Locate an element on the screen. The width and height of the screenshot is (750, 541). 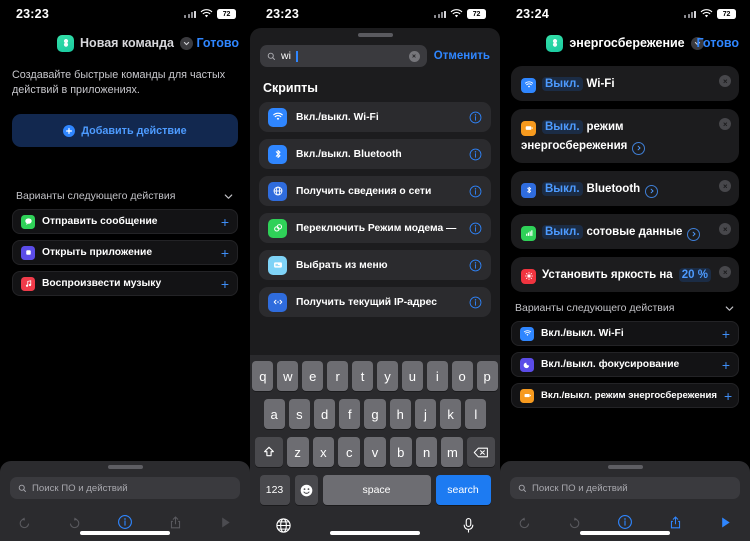
key-k: k is located at coordinates (451, 414).